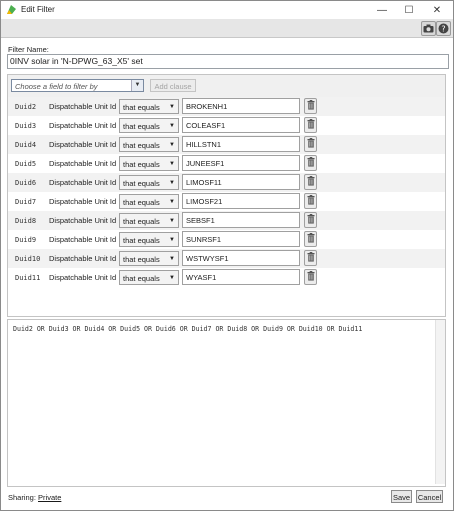 This screenshot has height=511, width=454. Describe the element at coordinates (428, 28) in the screenshot. I see `camera-icon` at that location.